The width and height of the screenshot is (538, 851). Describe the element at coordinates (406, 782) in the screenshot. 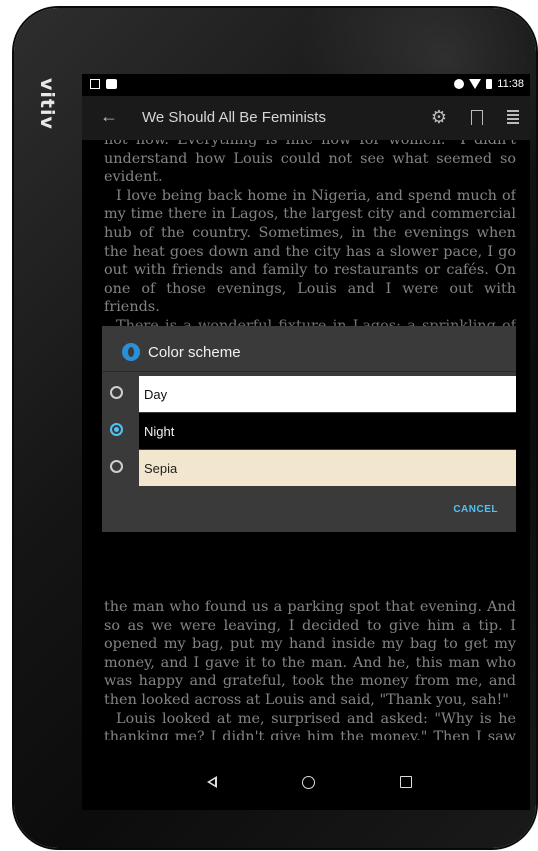

I see `square-recents-icon` at that location.